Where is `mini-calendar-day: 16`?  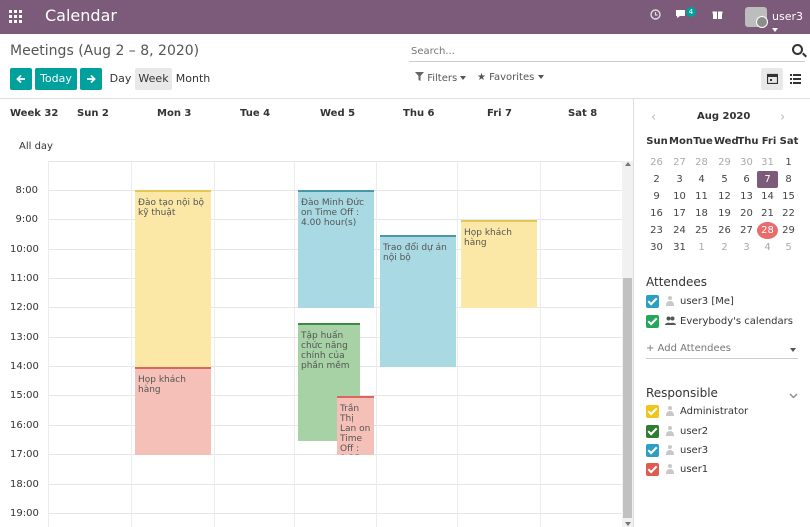
mini-calendar-day: 16 is located at coordinates (656, 213).